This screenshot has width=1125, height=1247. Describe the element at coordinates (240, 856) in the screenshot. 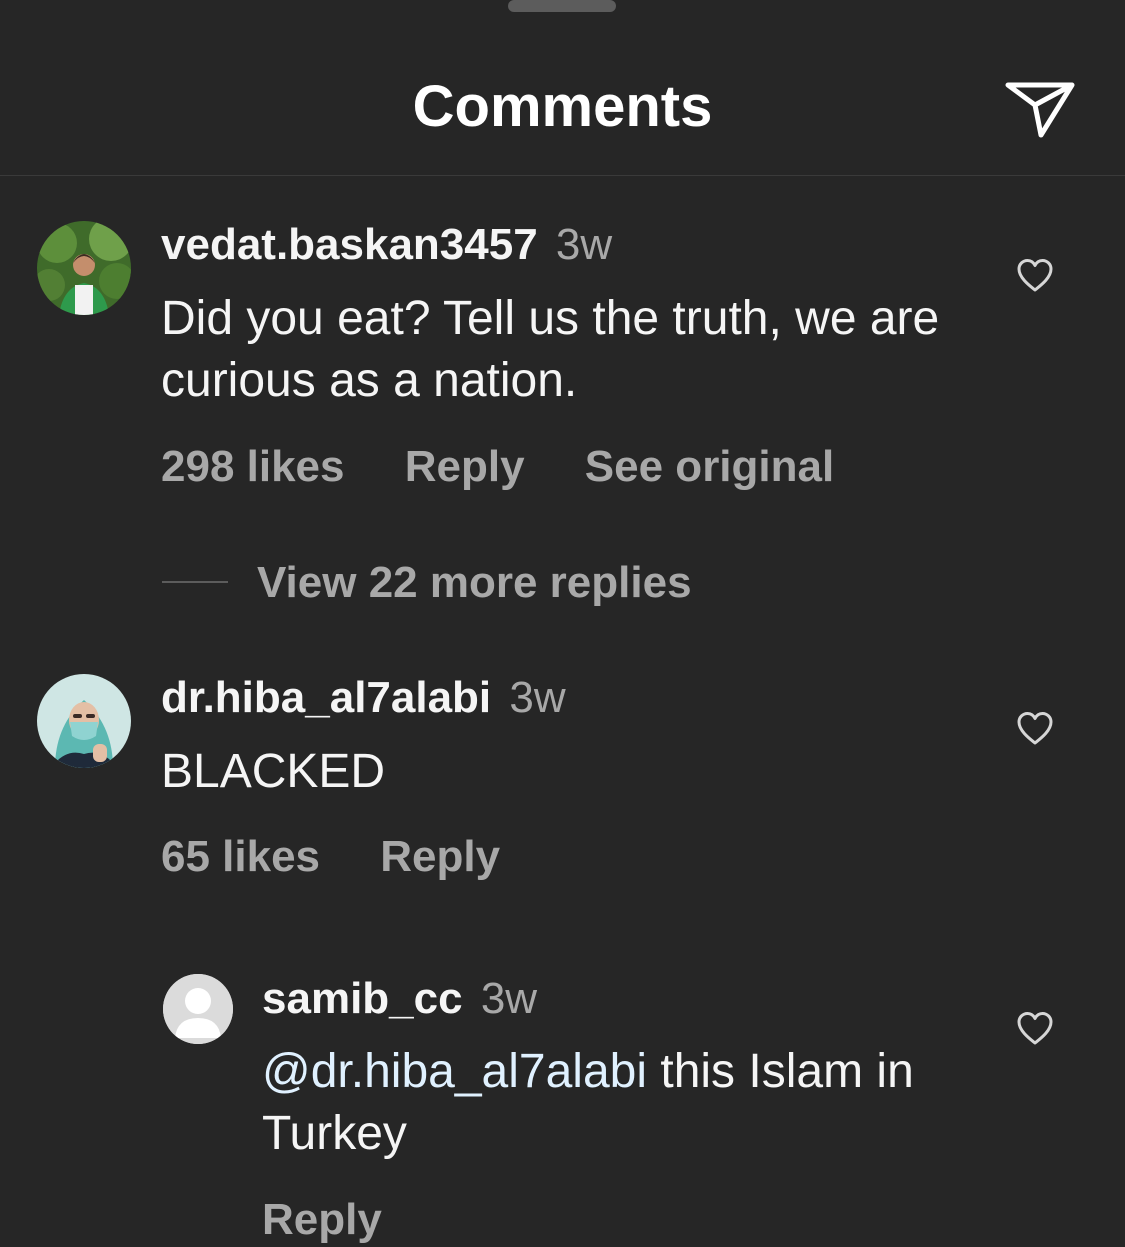

I see `likes-count: 65 likes` at that location.